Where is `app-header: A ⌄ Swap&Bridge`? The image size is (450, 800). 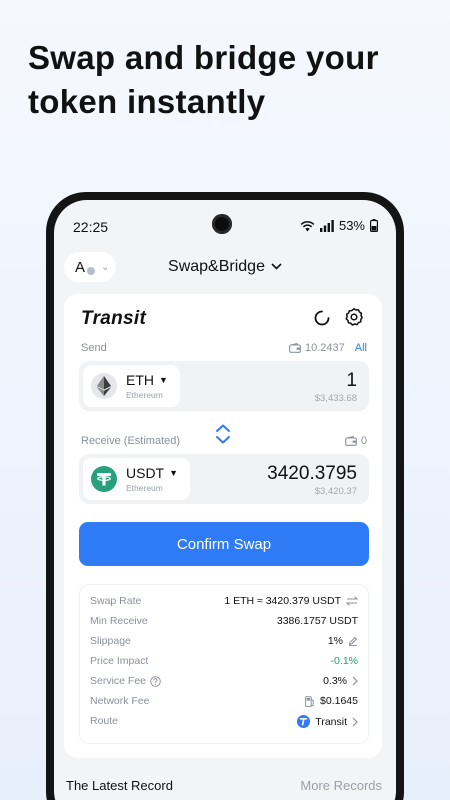
app-header: A ⌄ Swap&Bridge is located at coordinates (225, 267).